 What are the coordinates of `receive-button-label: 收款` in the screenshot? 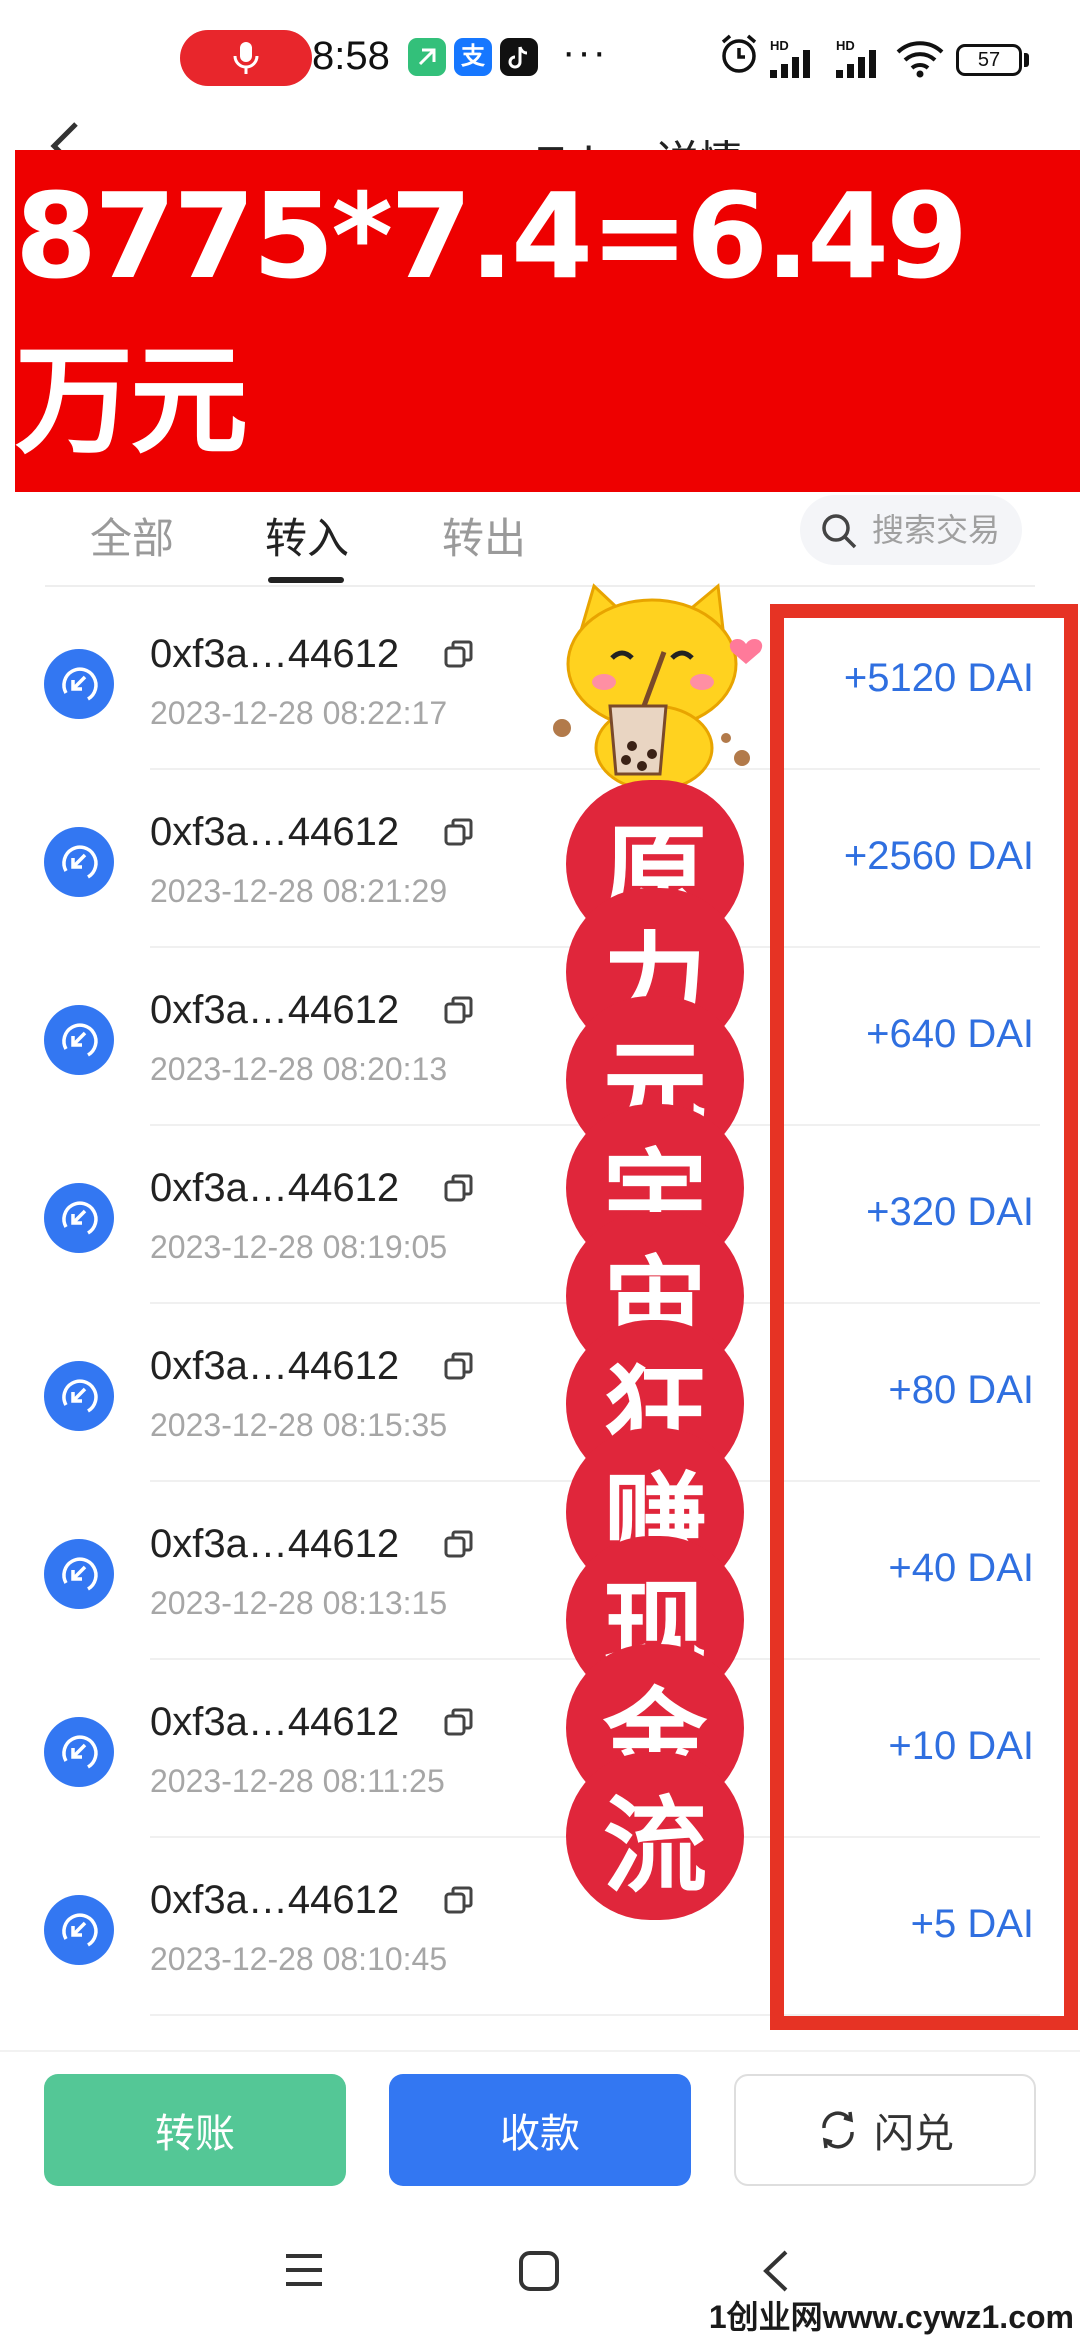 It's located at (540, 2134).